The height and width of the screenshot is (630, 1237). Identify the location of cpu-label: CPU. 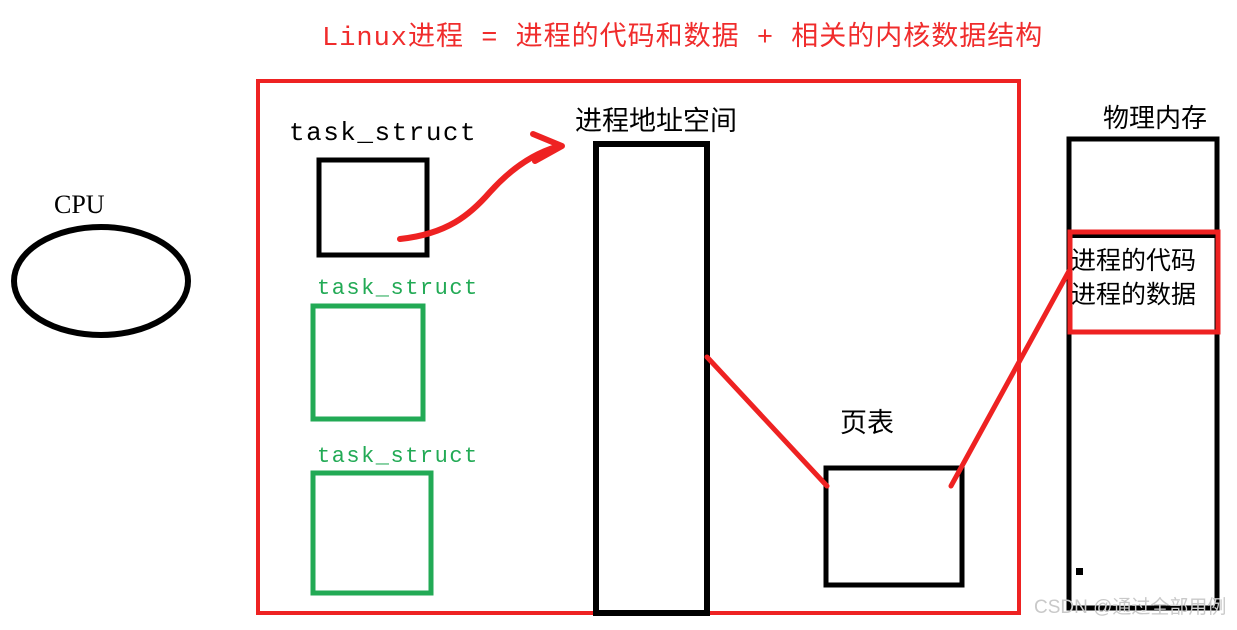
(79, 204).